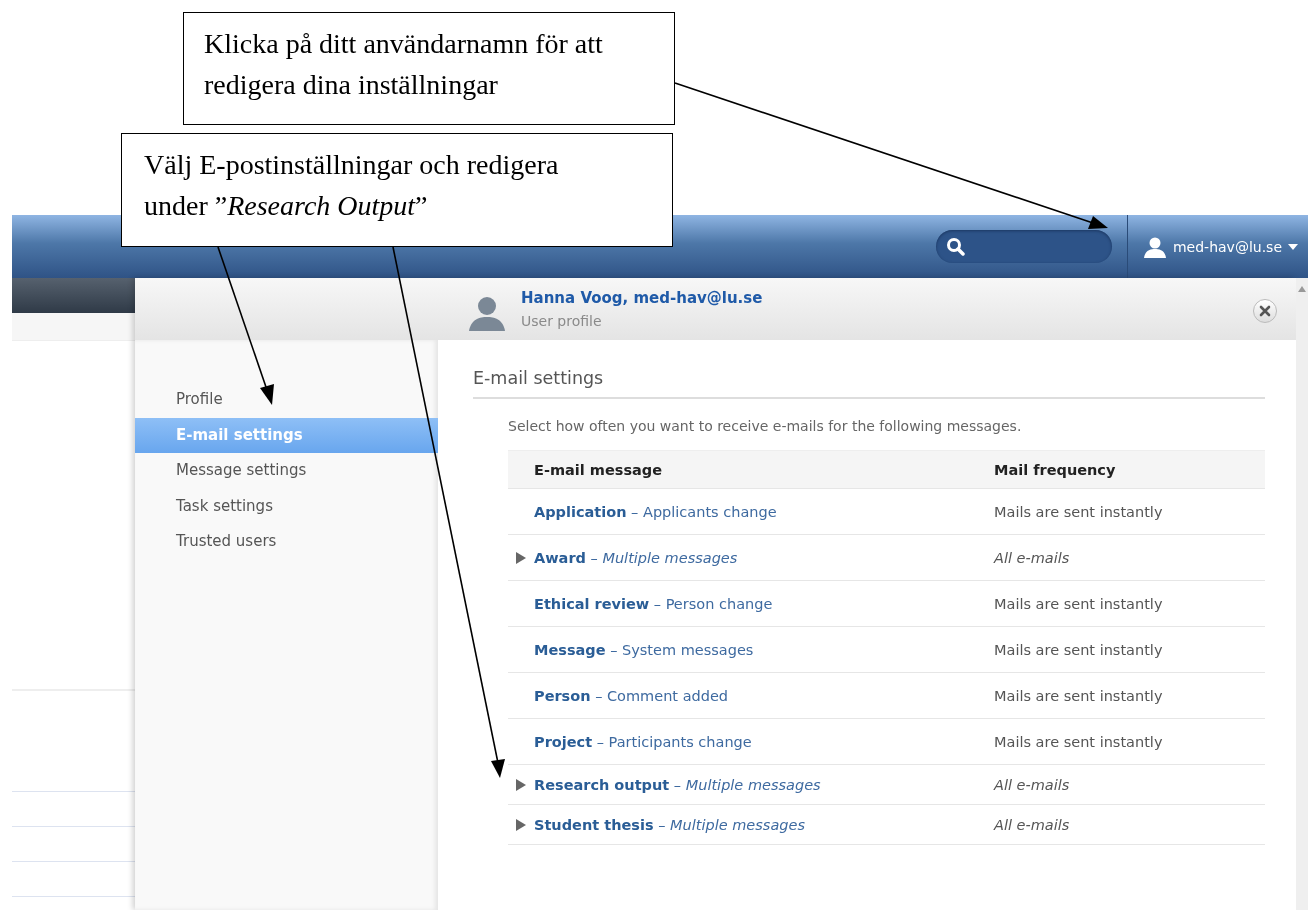 Image resolution: width=1308 pixels, height=910 pixels. Describe the element at coordinates (643, 741) in the screenshot. I see `message-link: Project – Participants change` at that location.